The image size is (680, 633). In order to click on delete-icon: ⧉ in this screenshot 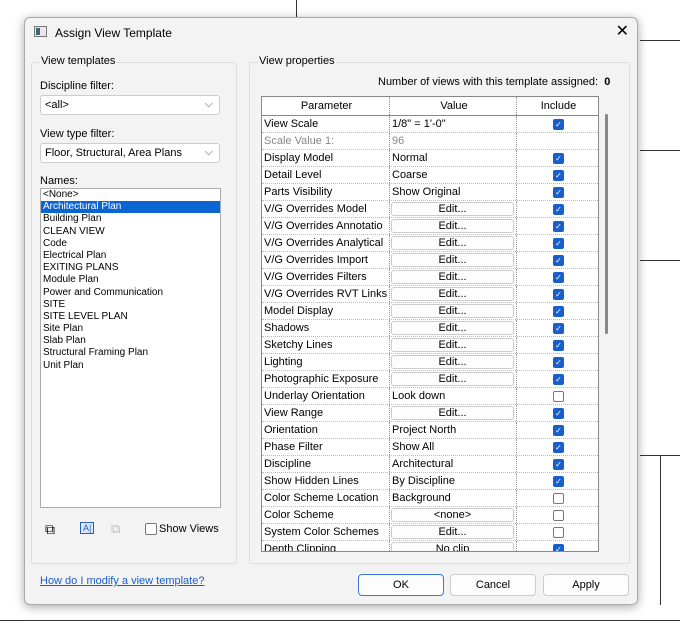, I will do `click(115, 529)`.